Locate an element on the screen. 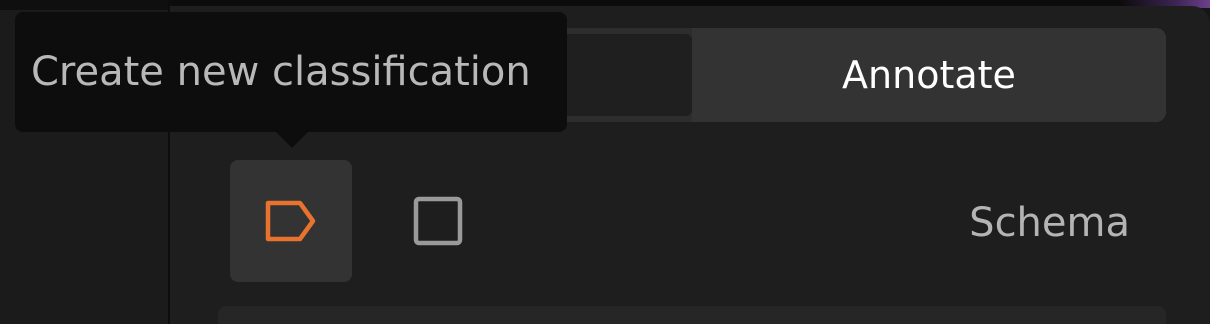  tag-icon is located at coordinates (290, 221).